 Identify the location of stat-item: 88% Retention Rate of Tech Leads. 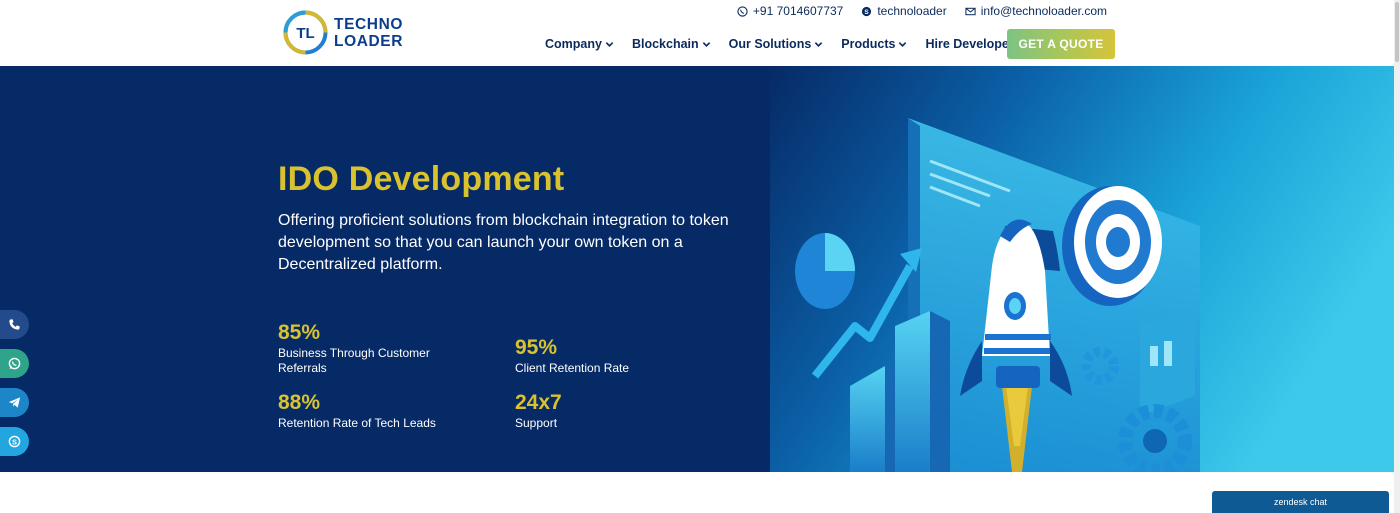
(378, 410).